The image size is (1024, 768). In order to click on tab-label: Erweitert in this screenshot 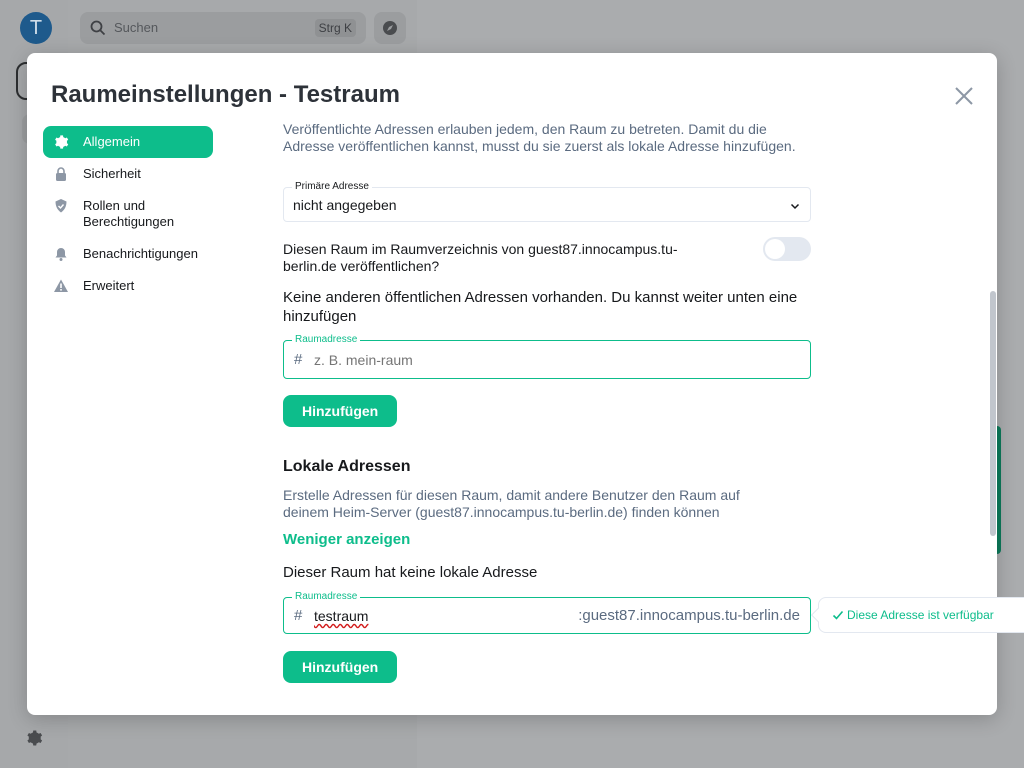, I will do `click(109, 285)`.